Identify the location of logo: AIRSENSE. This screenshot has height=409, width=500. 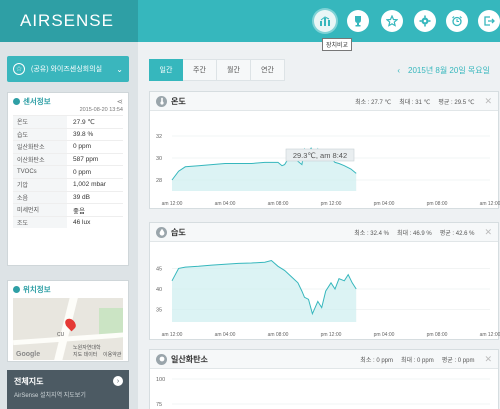
(67, 21).